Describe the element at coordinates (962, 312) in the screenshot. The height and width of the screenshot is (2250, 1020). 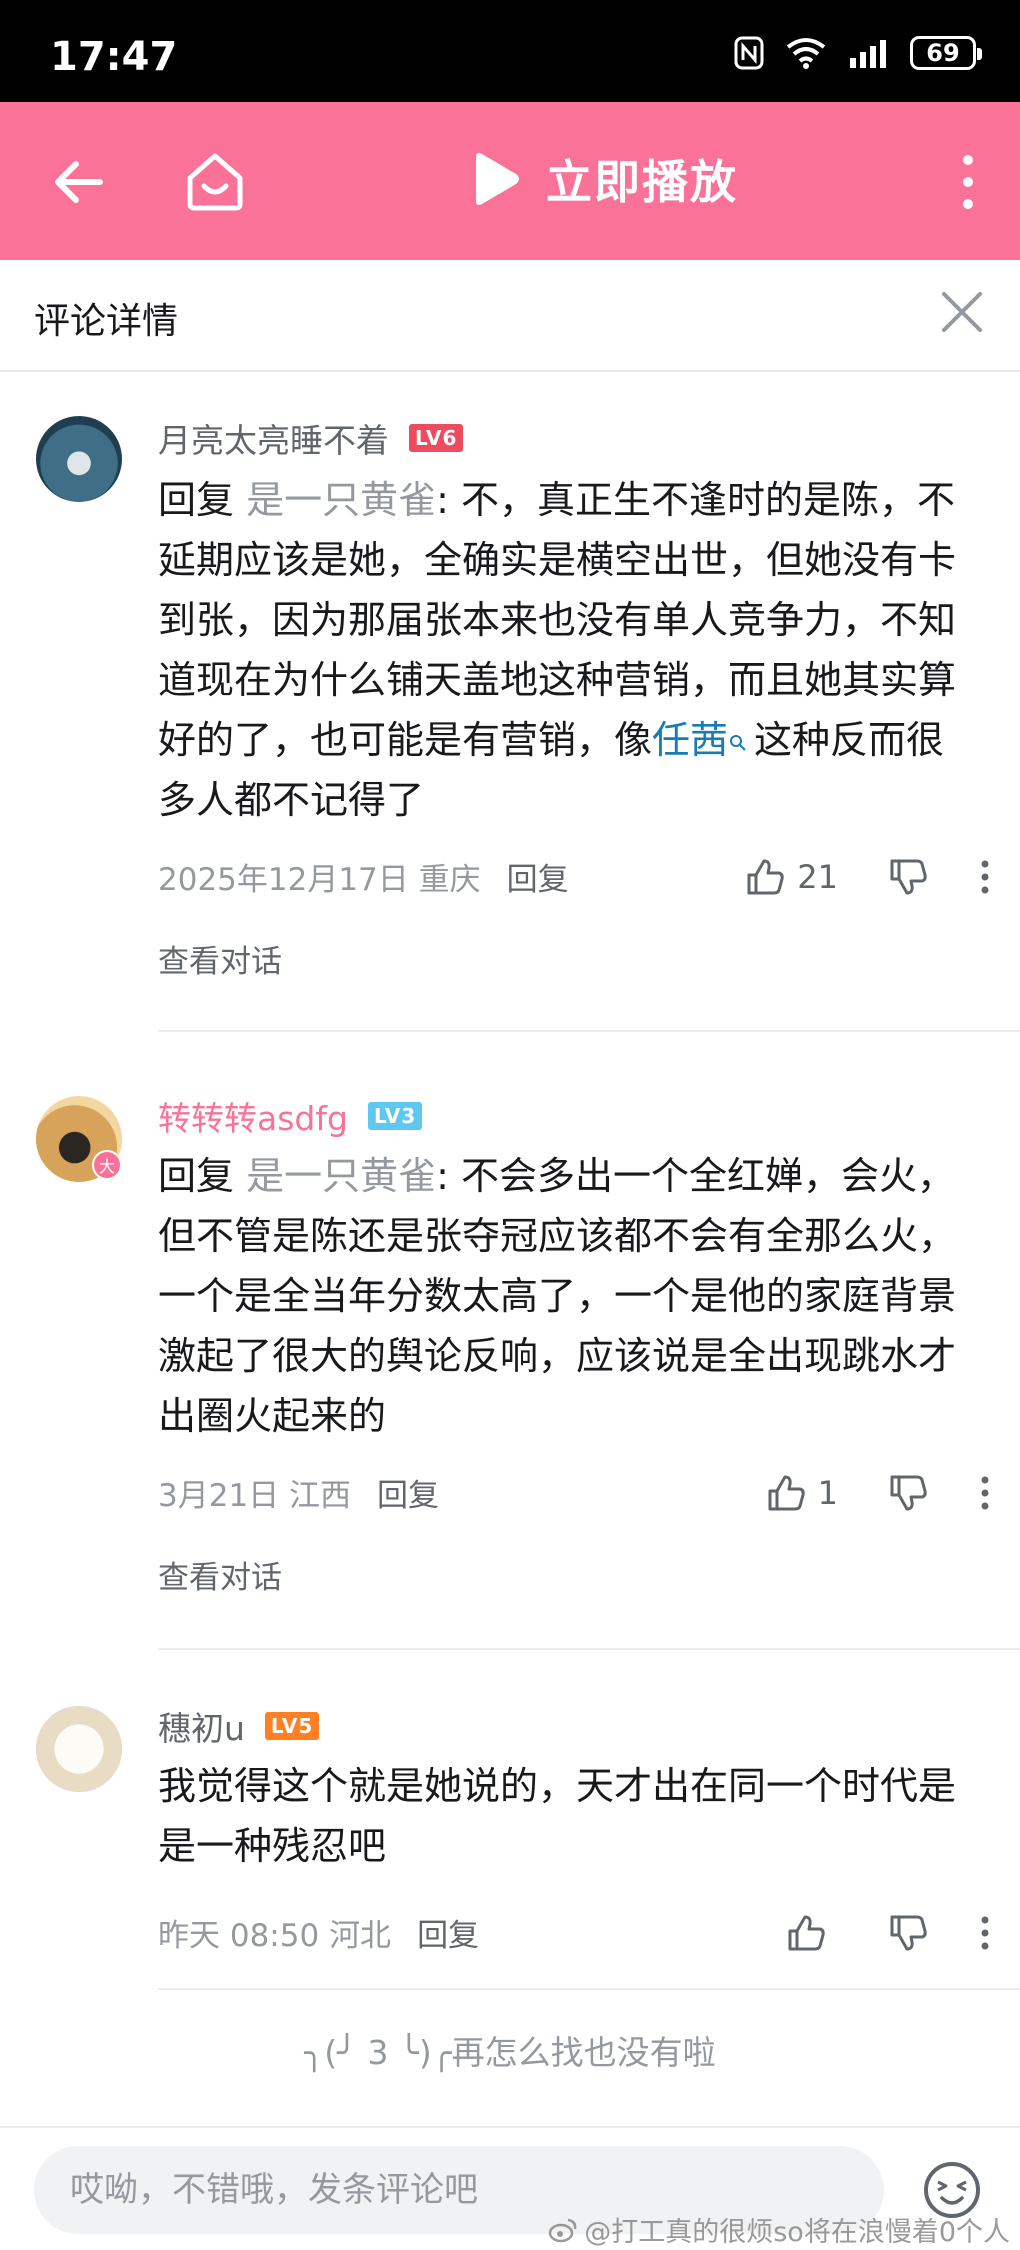
I see `close-icon` at that location.